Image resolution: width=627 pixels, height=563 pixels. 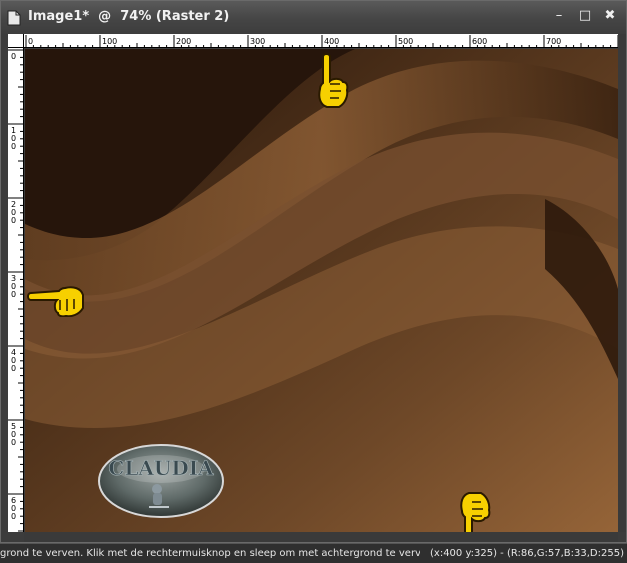 What do you see at coordinates (622, 283) in the screenshot?
I see `vertical-scrollbar` at bounding box center [622, 283].